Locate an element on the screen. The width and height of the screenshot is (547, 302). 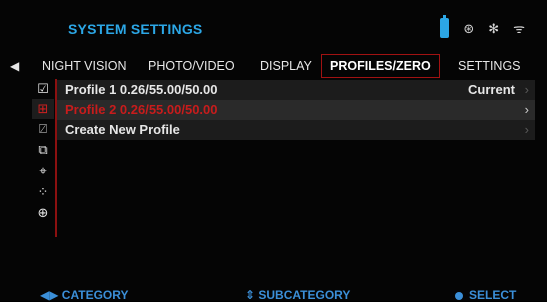
page-title: SYSTEM SETTINGS is located at coordinates (135, 29).